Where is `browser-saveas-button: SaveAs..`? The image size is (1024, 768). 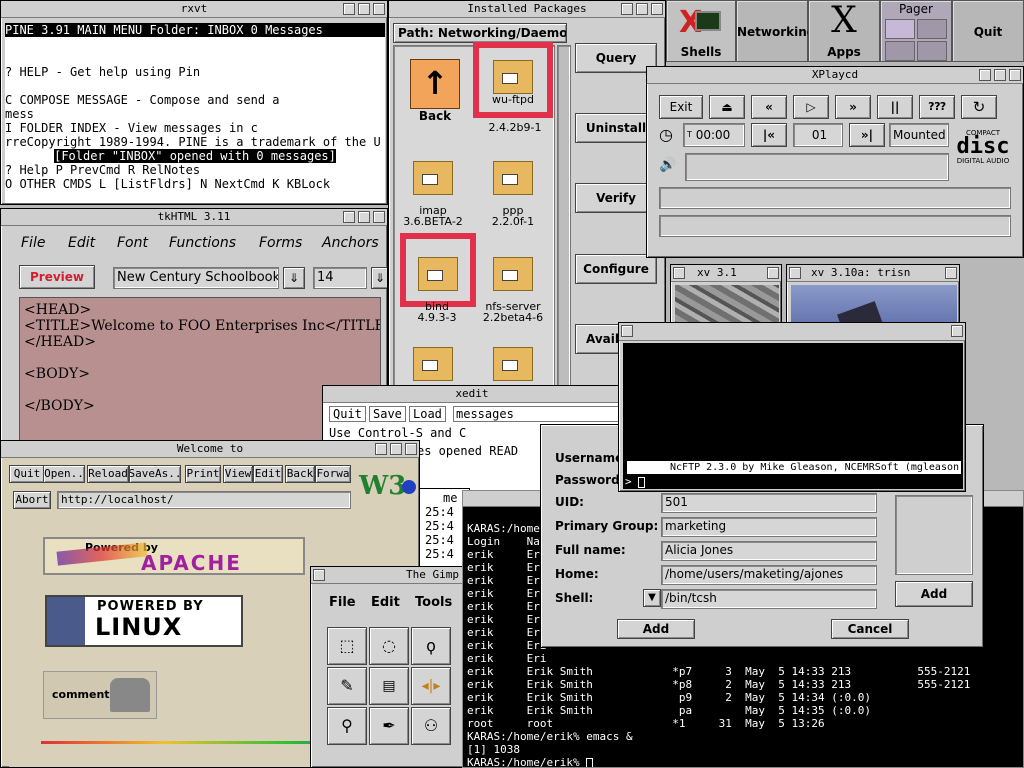 browser-saveas-button: SaveAs.. is located at coordinates (155, 474).